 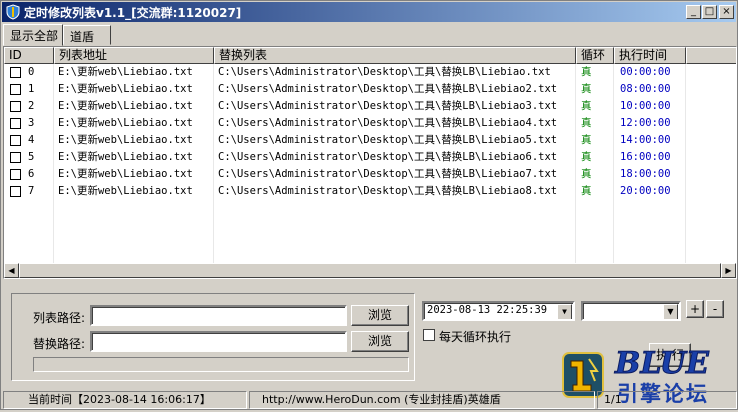 What do you see at coordinates (33, 35) in the screenshot?
I see `tab-show-all: 显示全部` at bounding box center [33, 35].